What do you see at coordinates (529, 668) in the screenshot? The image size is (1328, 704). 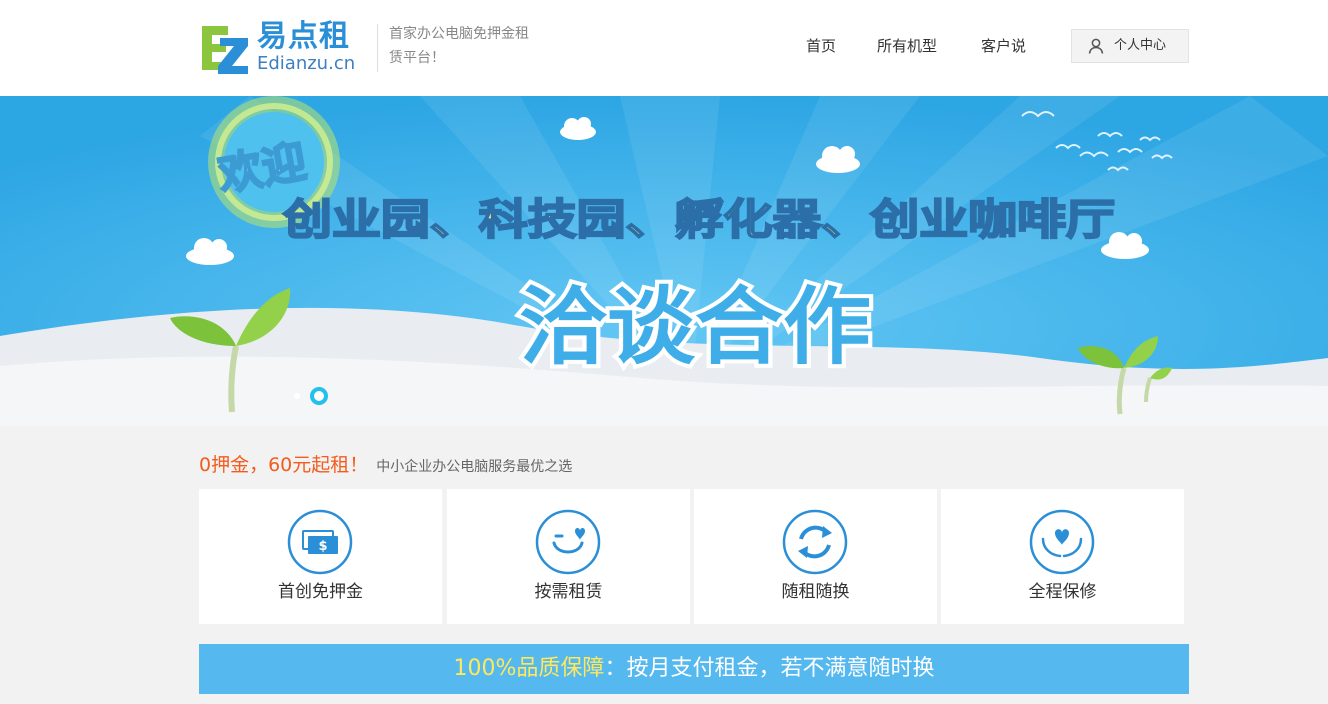 I see `quality-highlight: 100%品质保障` at bounding box center [529, 668].